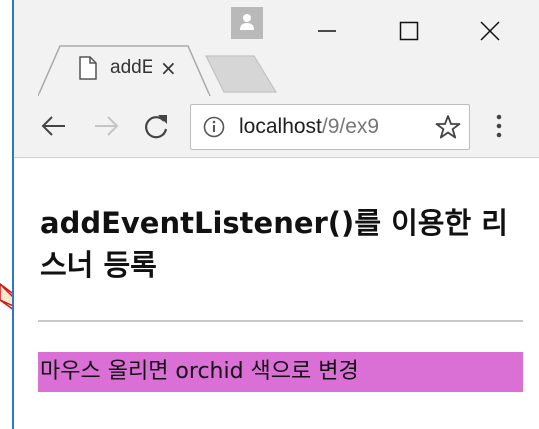 The image size is (539, 429). Describe the element at coordinates (54, 126) in the screenshot. I see `back-arrow-icon` at that location.